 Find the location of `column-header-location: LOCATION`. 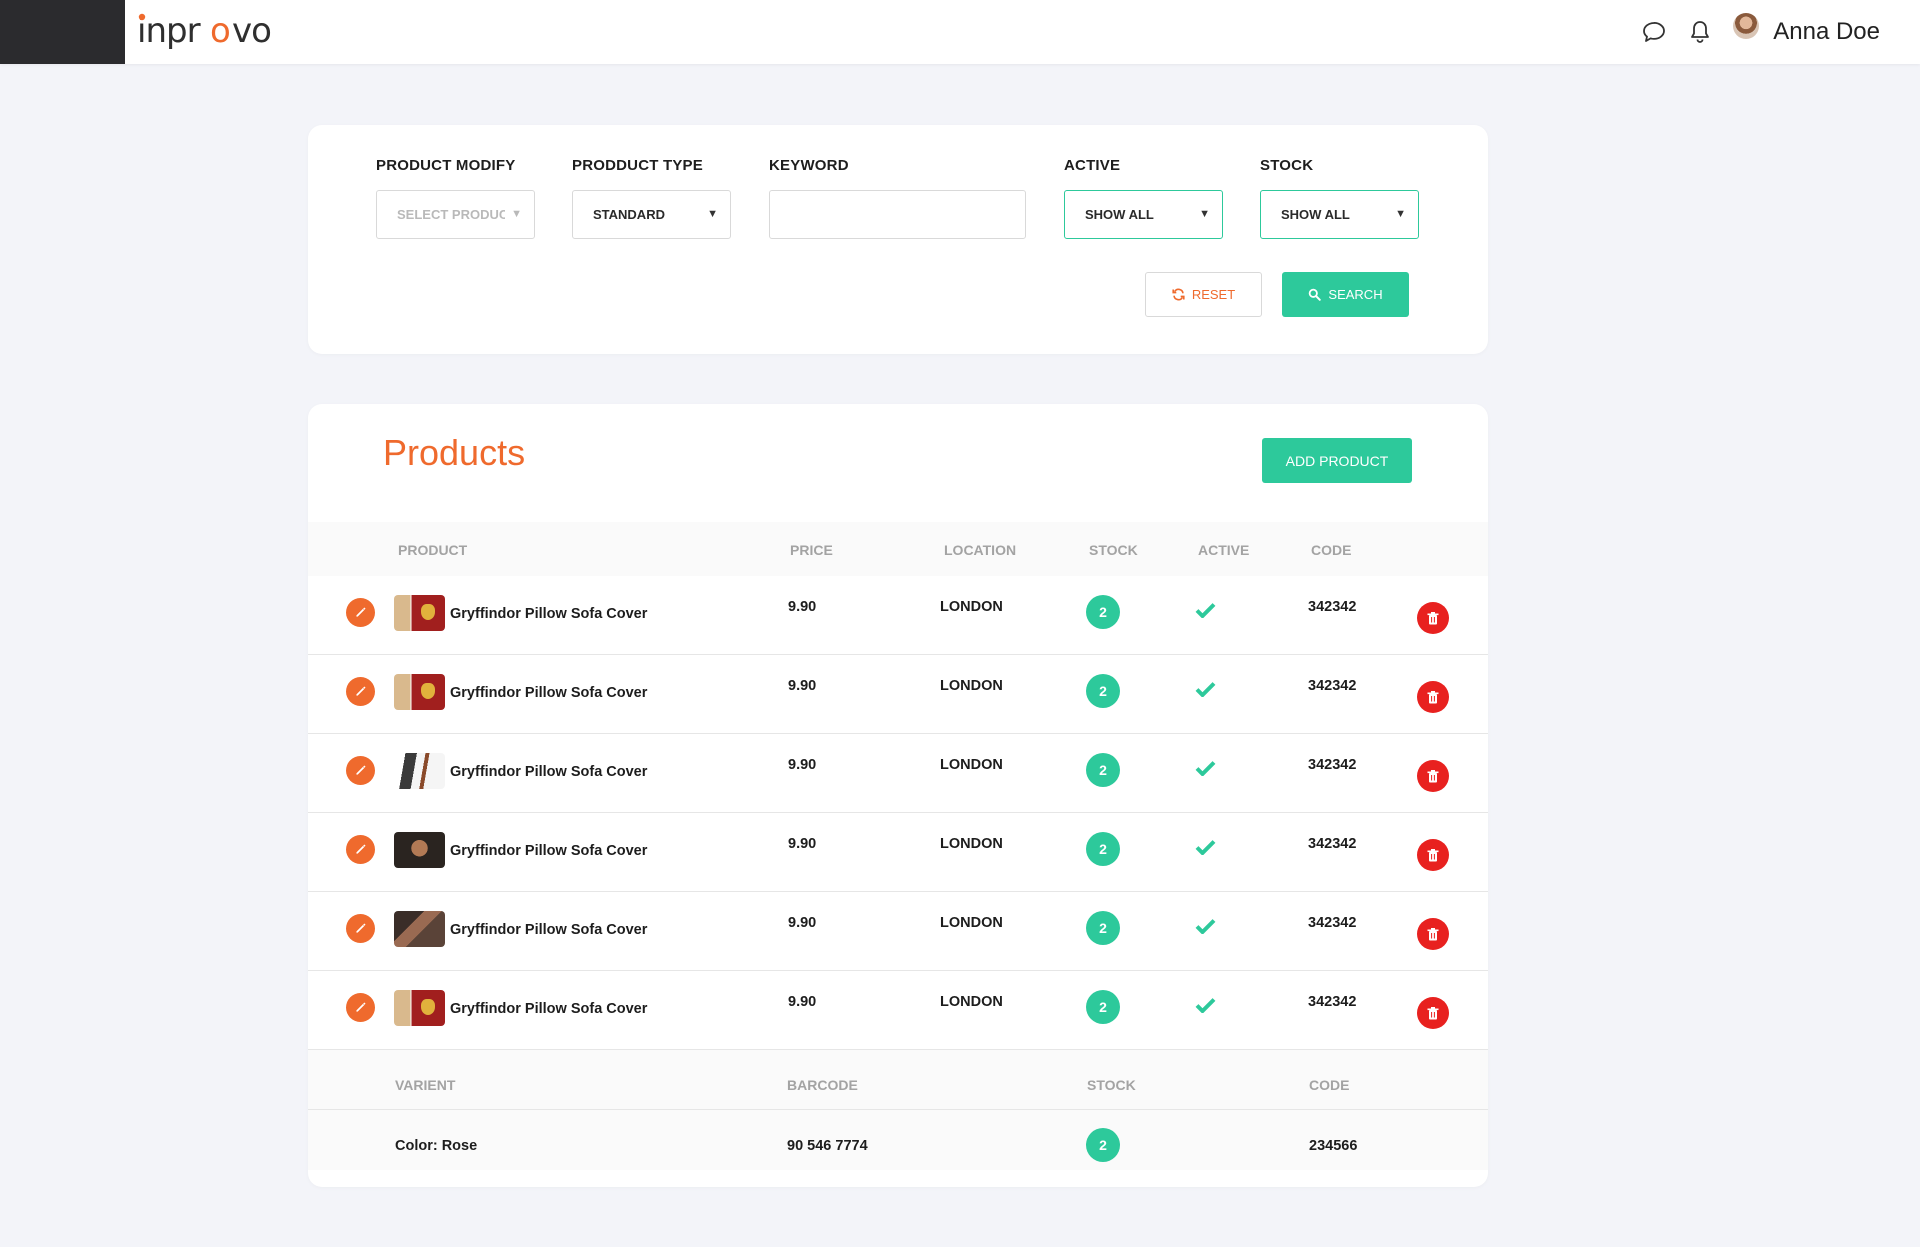

column-header-location: LOCATION is located at coordinates (980, 550).